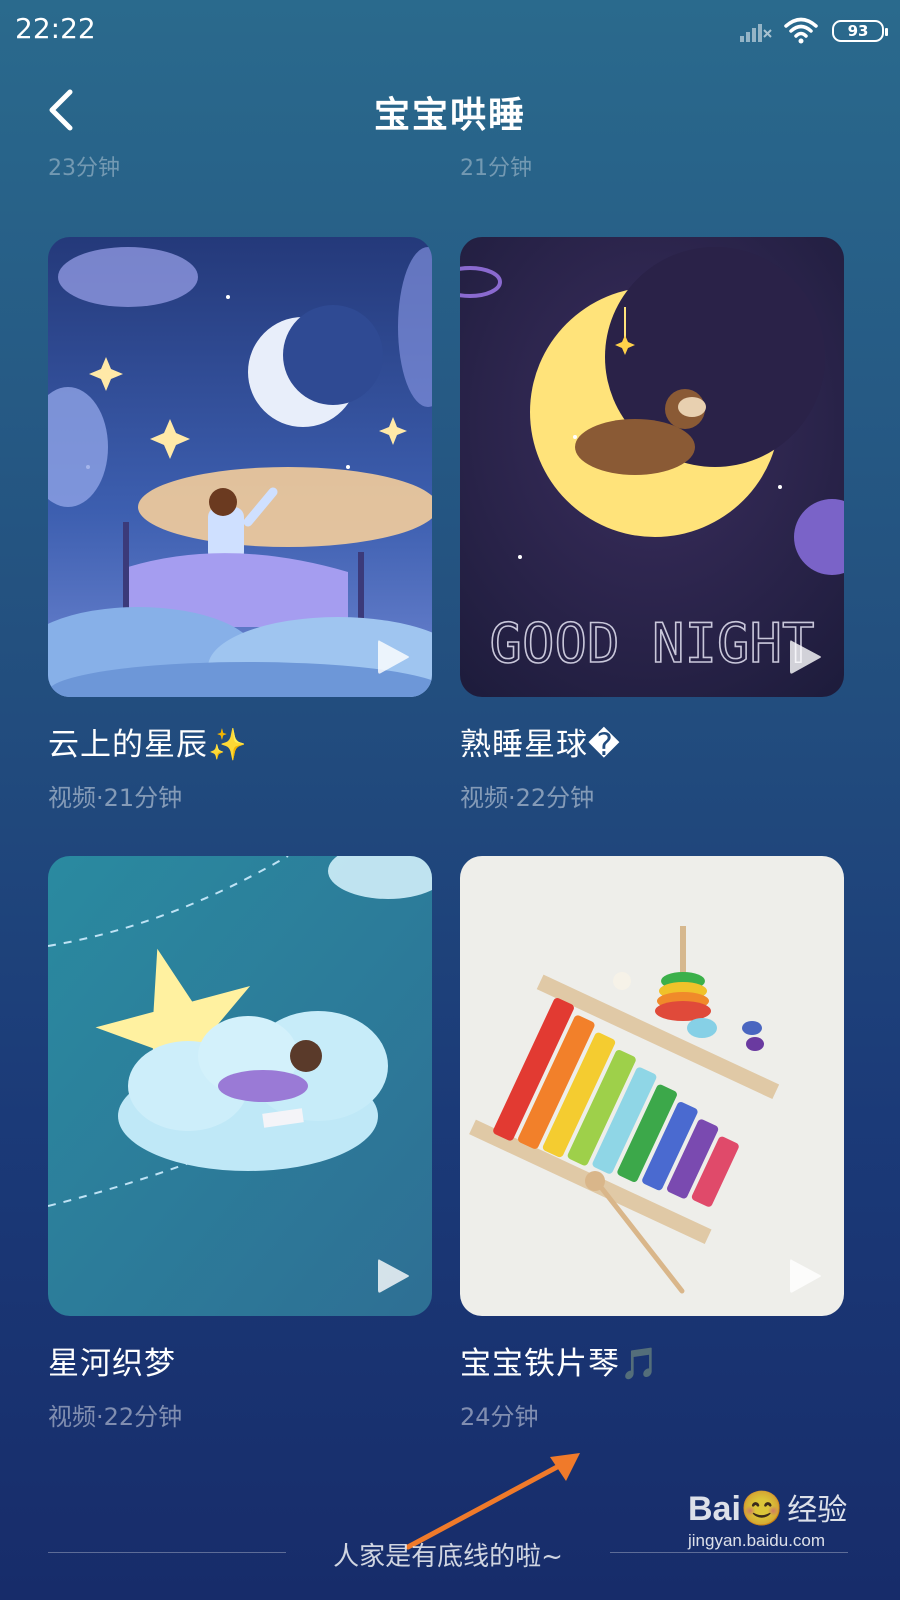 The image size is (900, 1600). I want to click on app-header: 宝宝哄睡, so click(450, 110).